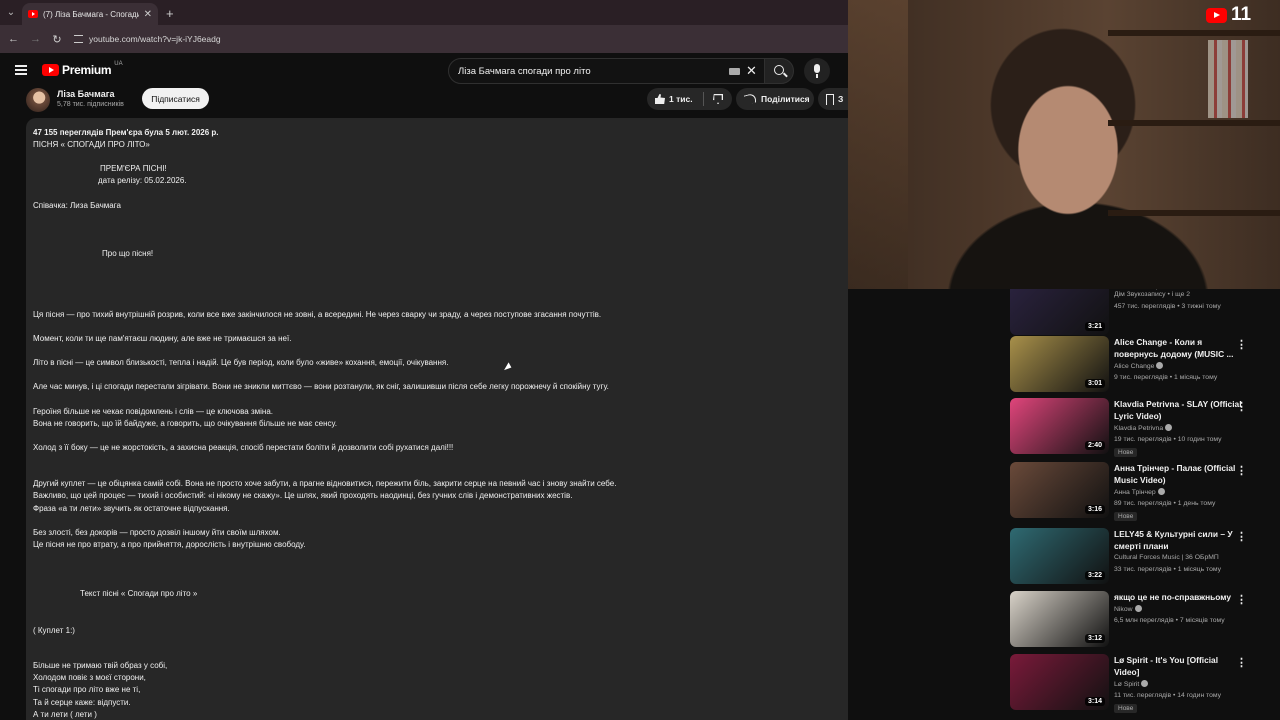 This screenshot has width=1280, height=720. Describe the element at coordinates (1059, 619) in the screenshot. I see `video-thumbnail: 3:12` at that location.